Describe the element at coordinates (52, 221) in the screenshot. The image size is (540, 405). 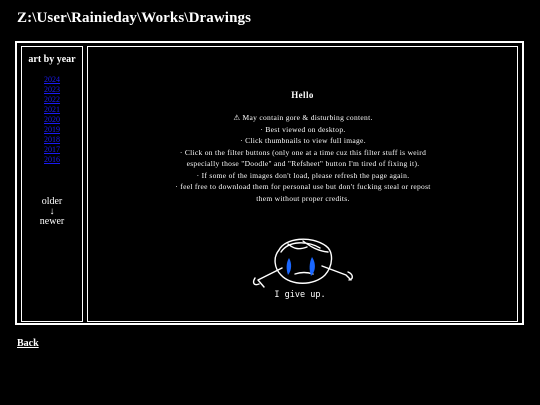
I see `newer-order-button: newer` at that location.